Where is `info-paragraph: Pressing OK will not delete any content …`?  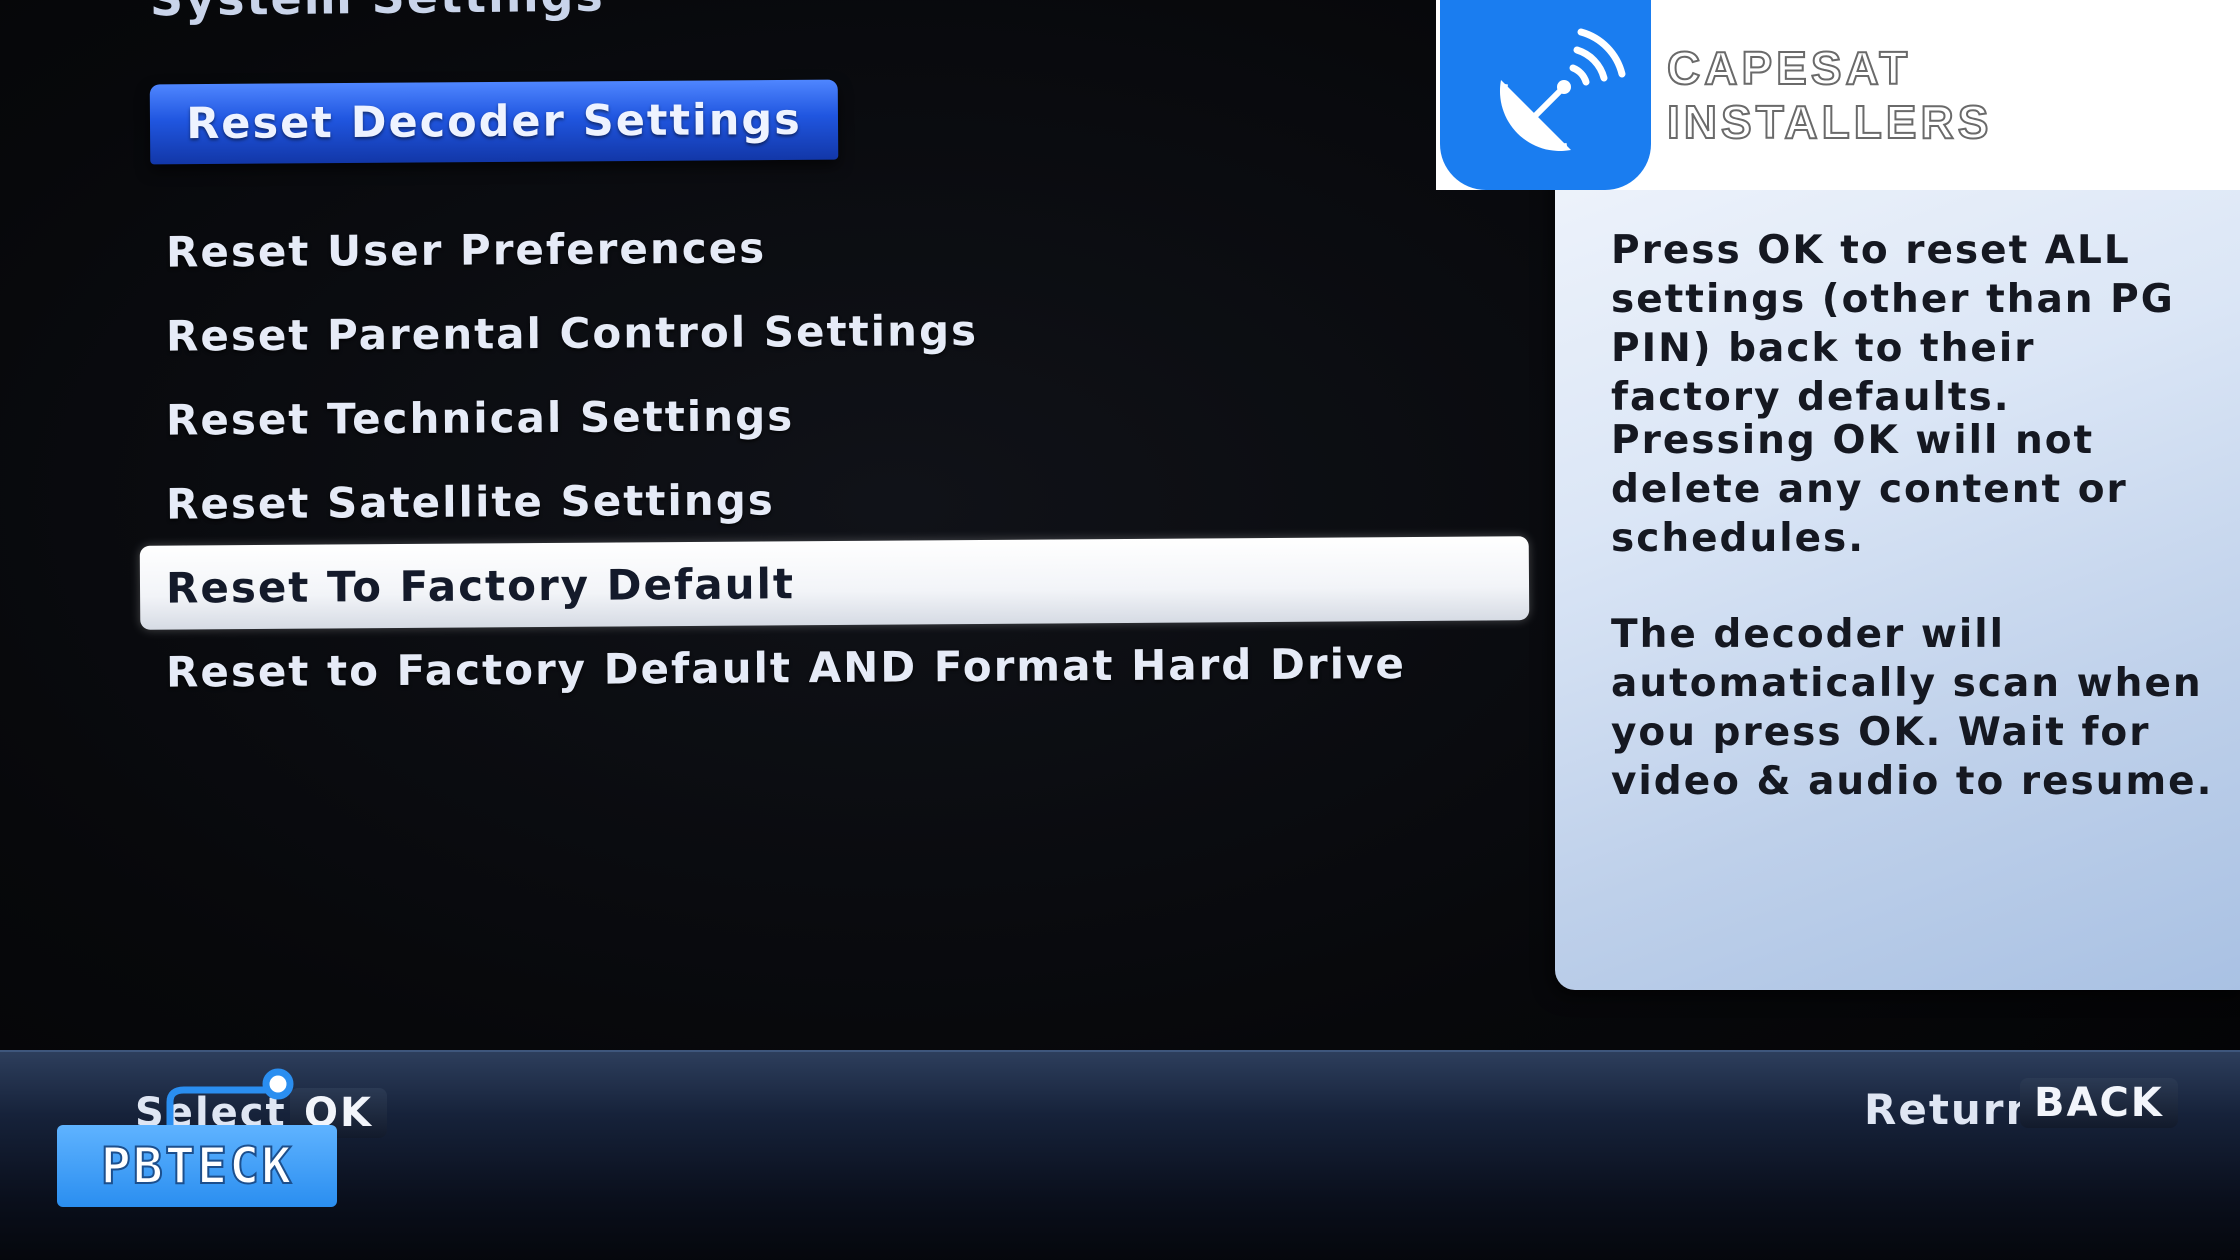 info-paragraph: Pressing OK will not delete any content … is located at coordinates (1869, 489).